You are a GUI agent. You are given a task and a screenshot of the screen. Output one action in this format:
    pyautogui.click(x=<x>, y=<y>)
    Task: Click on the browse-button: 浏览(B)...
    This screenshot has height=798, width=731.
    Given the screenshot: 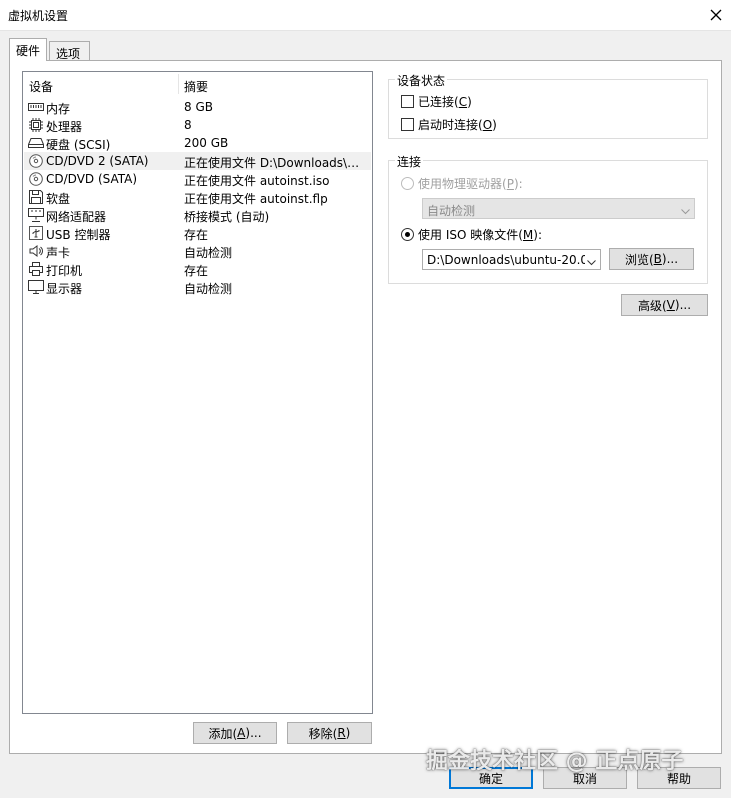 What is the action you would take?
    pyautogui.click(x=651, y=259)
    